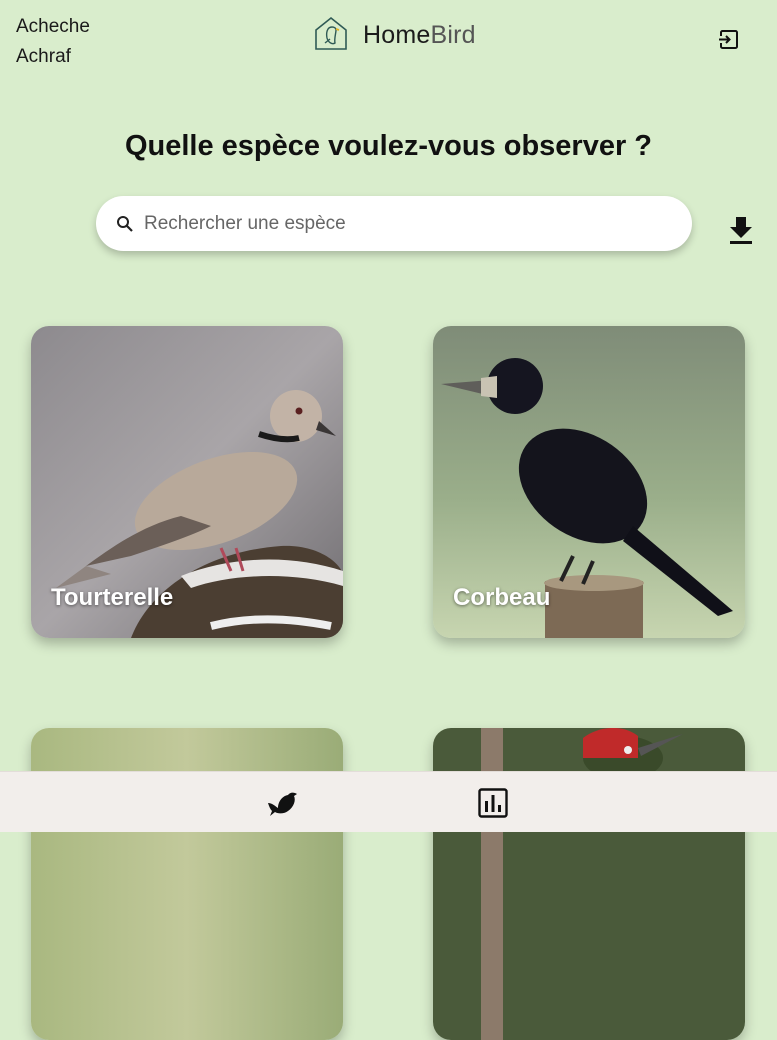 The width and height of the screenshot is (777, 1040). I want to click on download-icon, so click(741, 230).